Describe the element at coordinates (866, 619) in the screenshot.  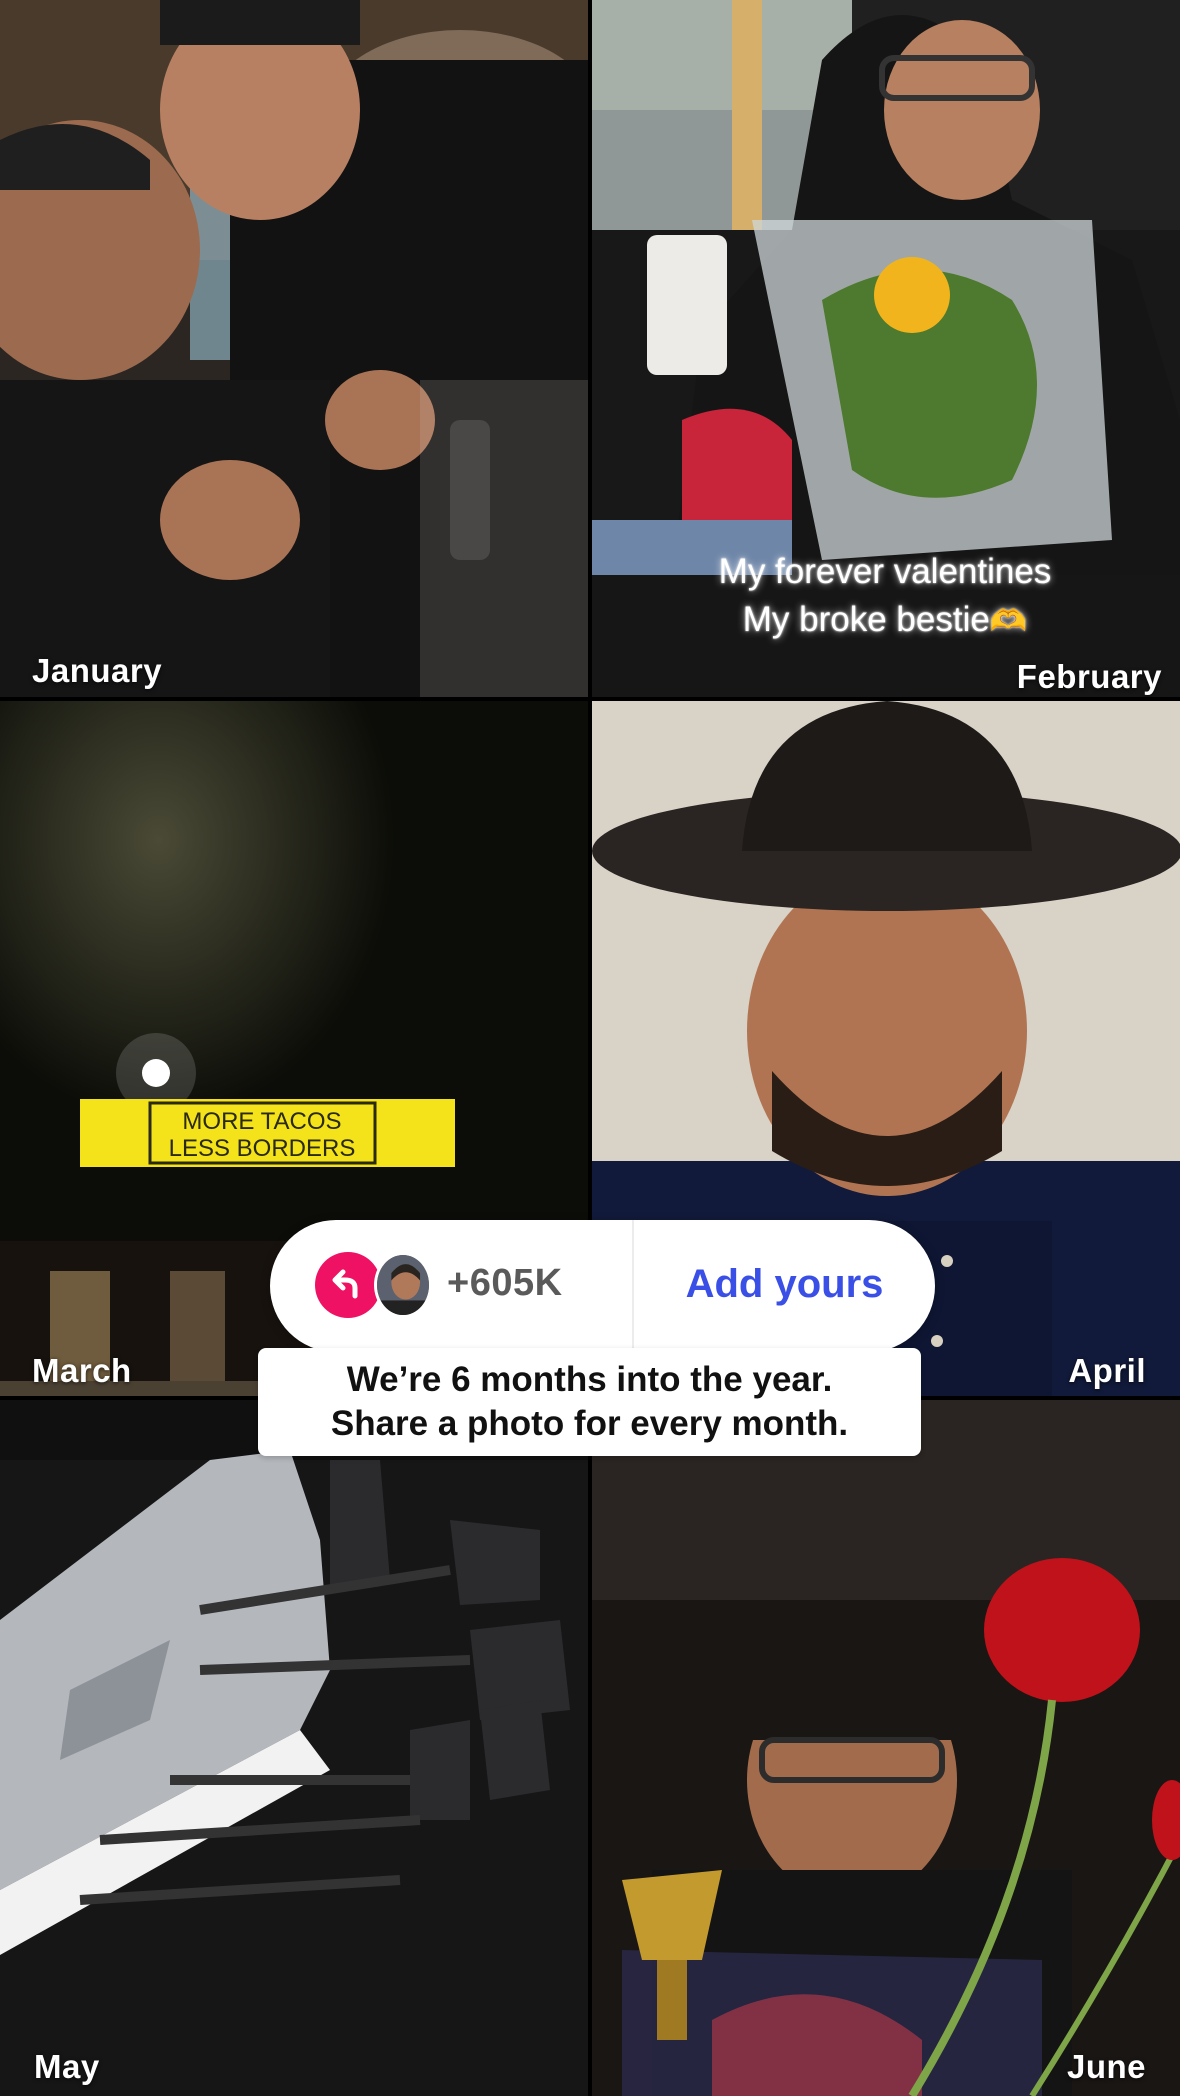
I see `caption-line-2: My broke bestie` at that location.